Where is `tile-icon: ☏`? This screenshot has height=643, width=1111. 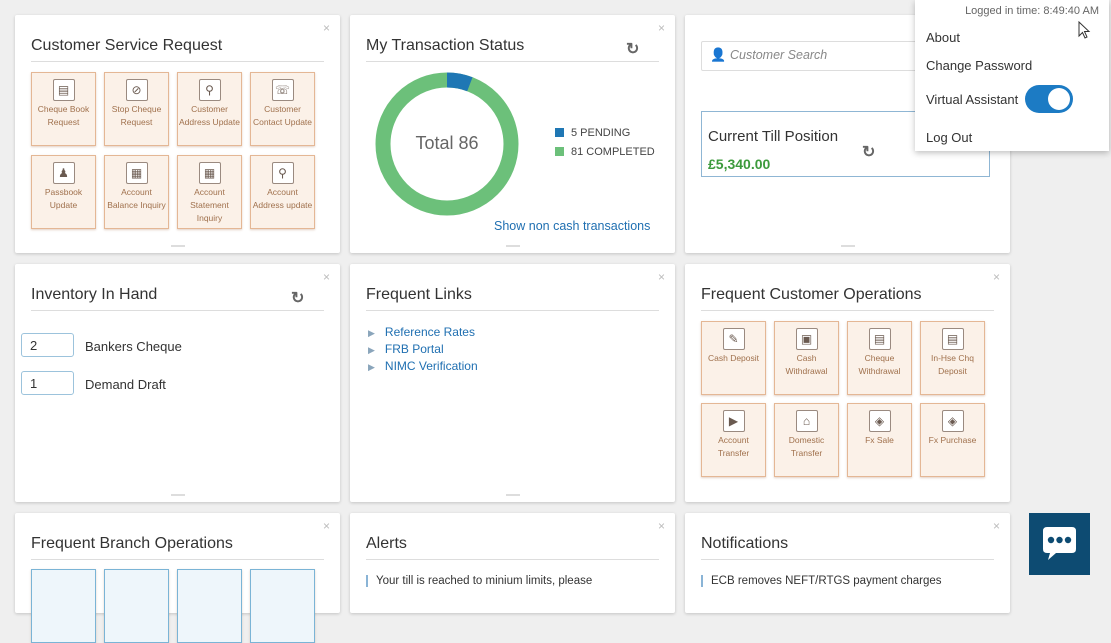
tile-icon: ☏ is located at coordinates (282, 90).